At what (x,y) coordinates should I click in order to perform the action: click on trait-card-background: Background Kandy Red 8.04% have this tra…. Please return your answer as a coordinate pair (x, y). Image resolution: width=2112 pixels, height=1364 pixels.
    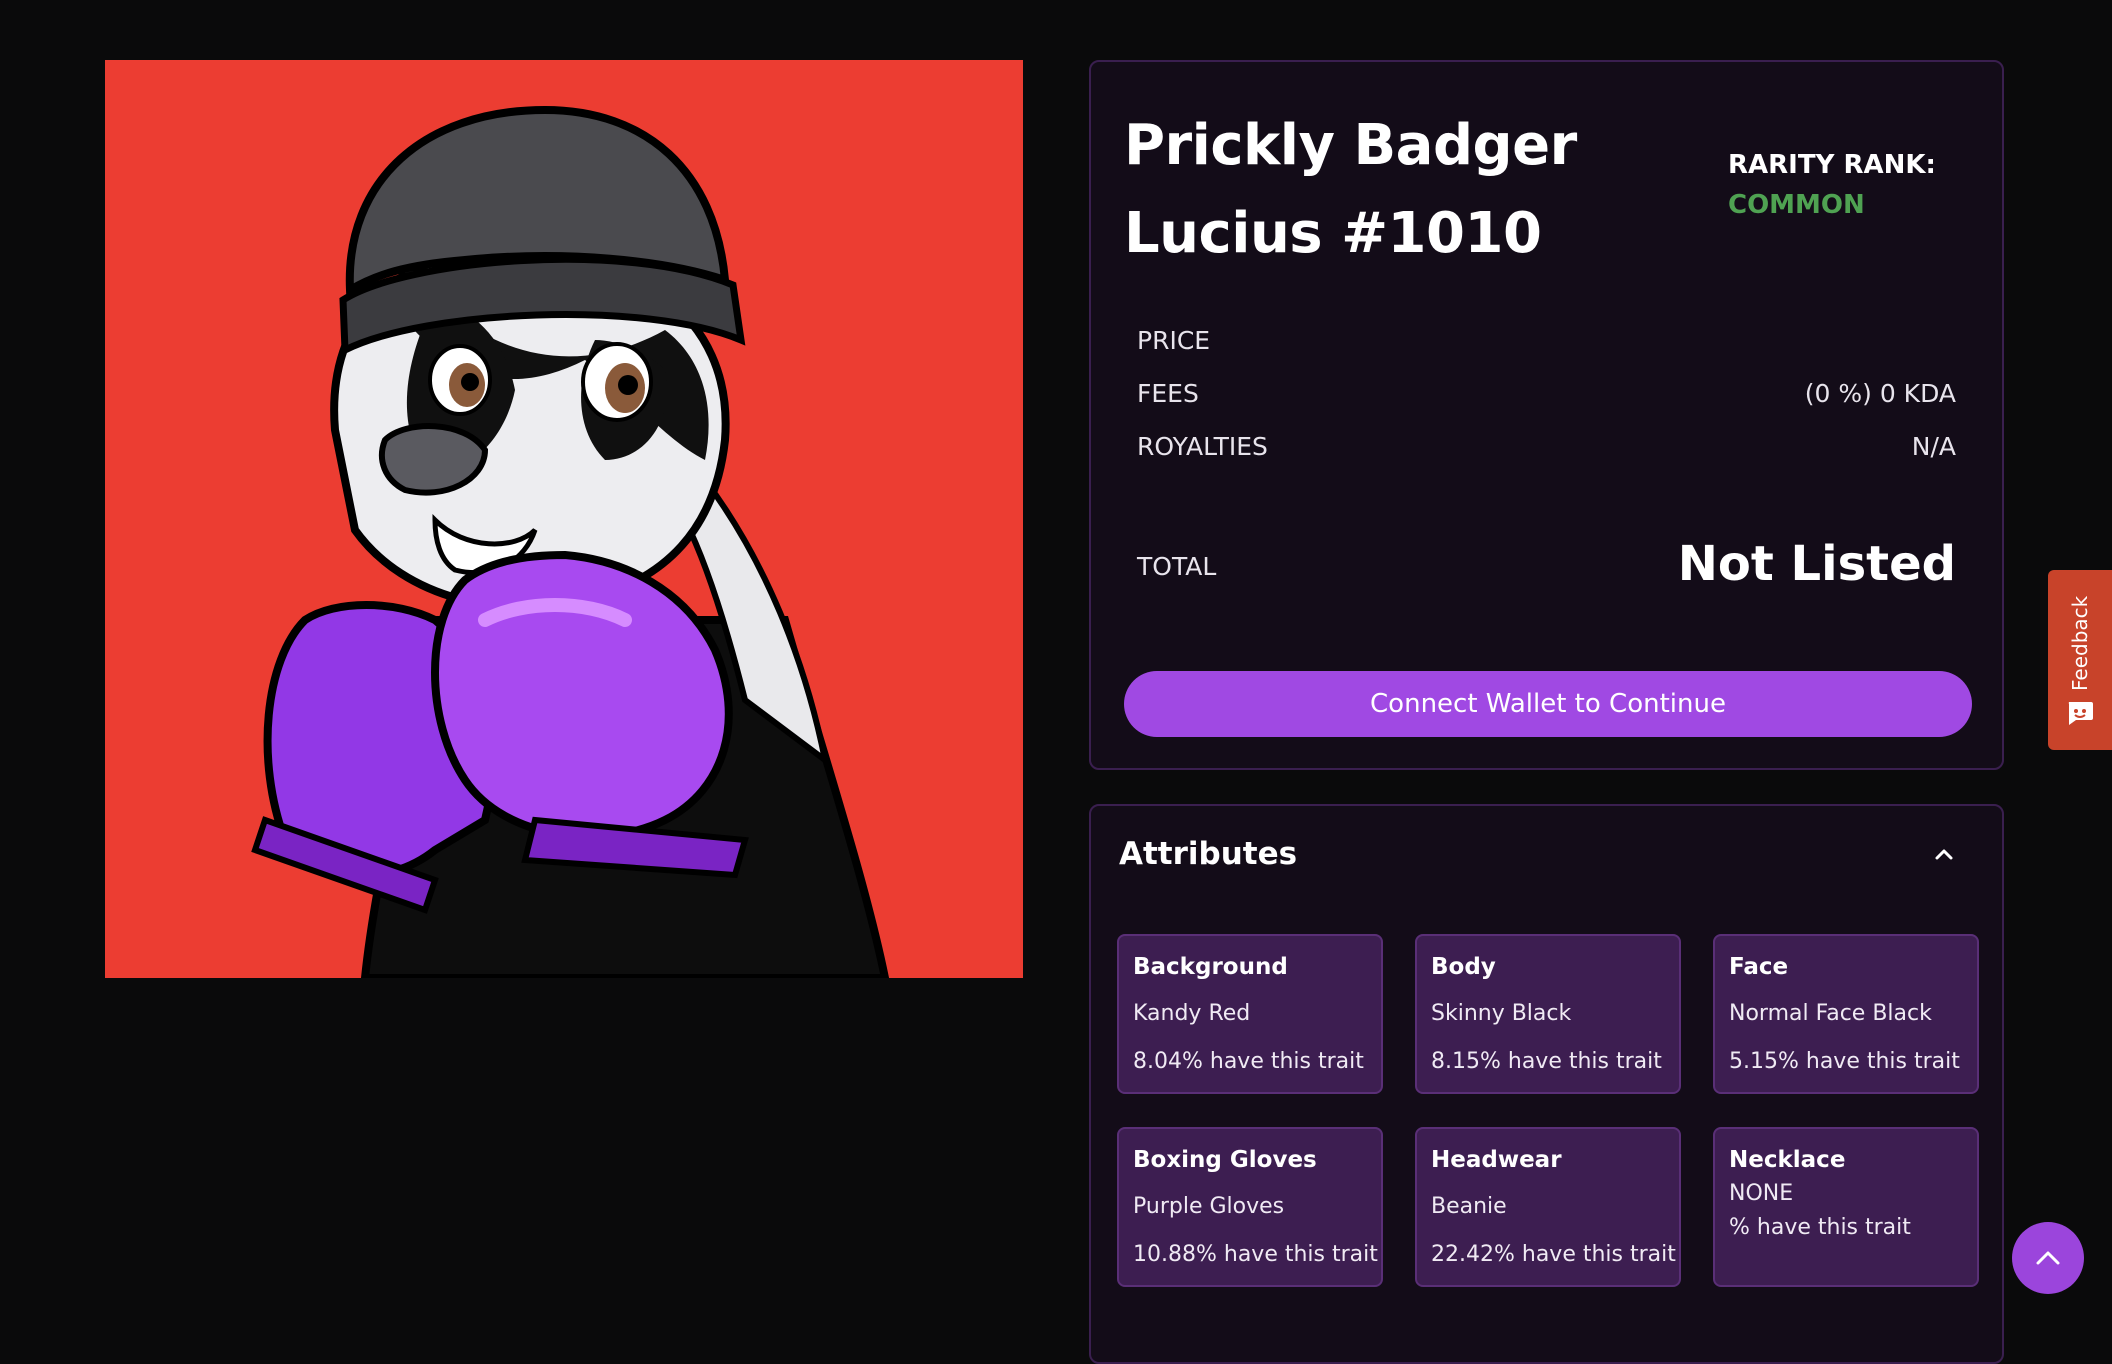
    Looking at the image, I should click on (1250, 1014).